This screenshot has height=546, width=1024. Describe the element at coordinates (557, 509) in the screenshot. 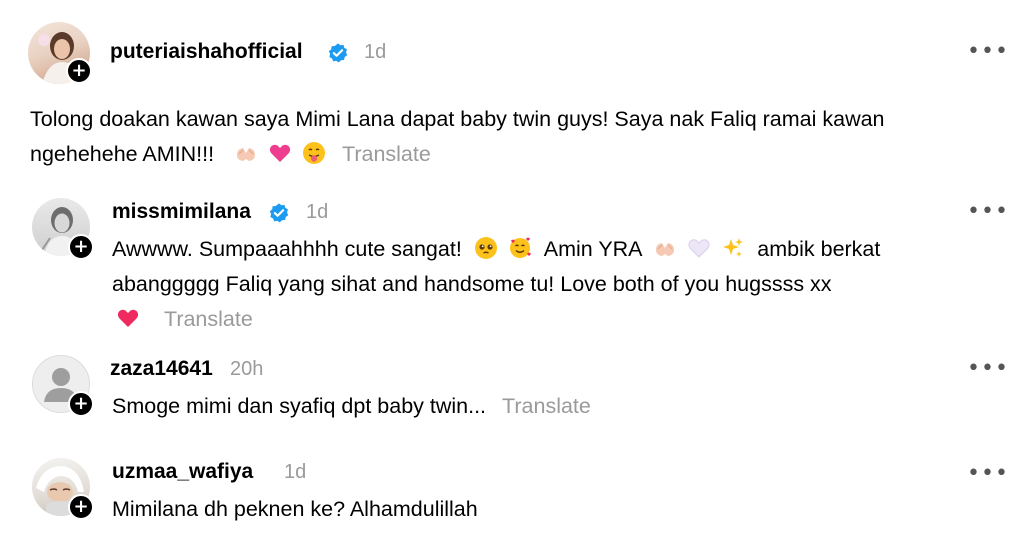

I see `comment-text: Mimilana dh peknen ke? Alhamdulillah` at that location.